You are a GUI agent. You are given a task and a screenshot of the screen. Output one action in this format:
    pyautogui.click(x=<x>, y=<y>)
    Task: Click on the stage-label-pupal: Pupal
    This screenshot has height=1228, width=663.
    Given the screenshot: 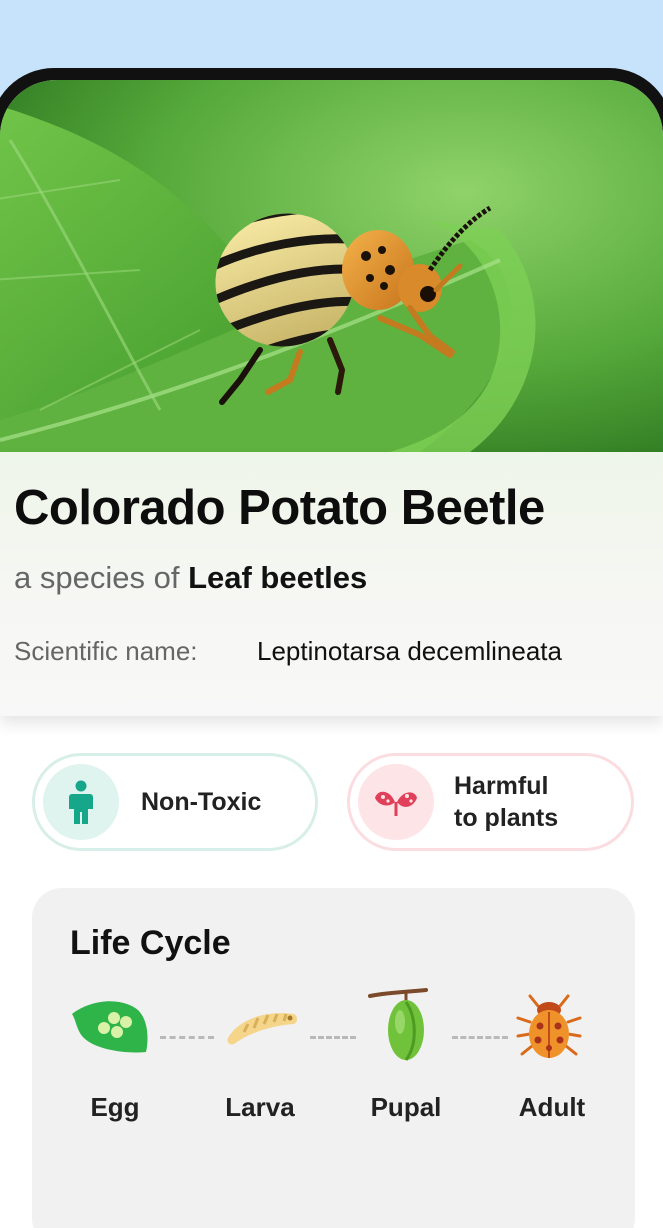 What is the action you would take?
    pyautogui.click(x=406, y=1107)
    